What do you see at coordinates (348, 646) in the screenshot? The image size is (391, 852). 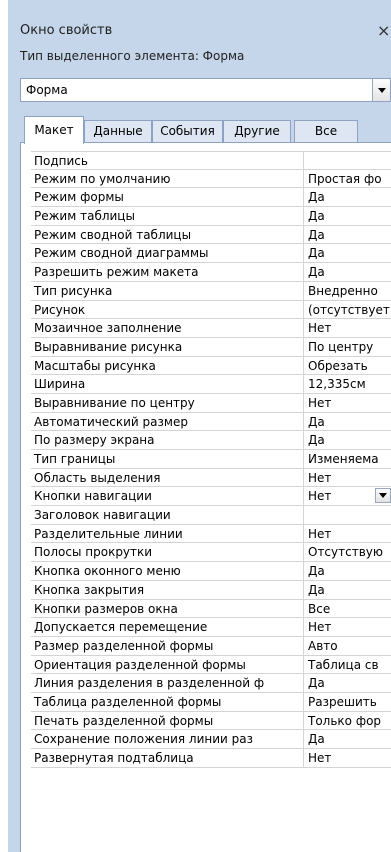 I see `property-value: Авто` at bounding box center [348, 646].